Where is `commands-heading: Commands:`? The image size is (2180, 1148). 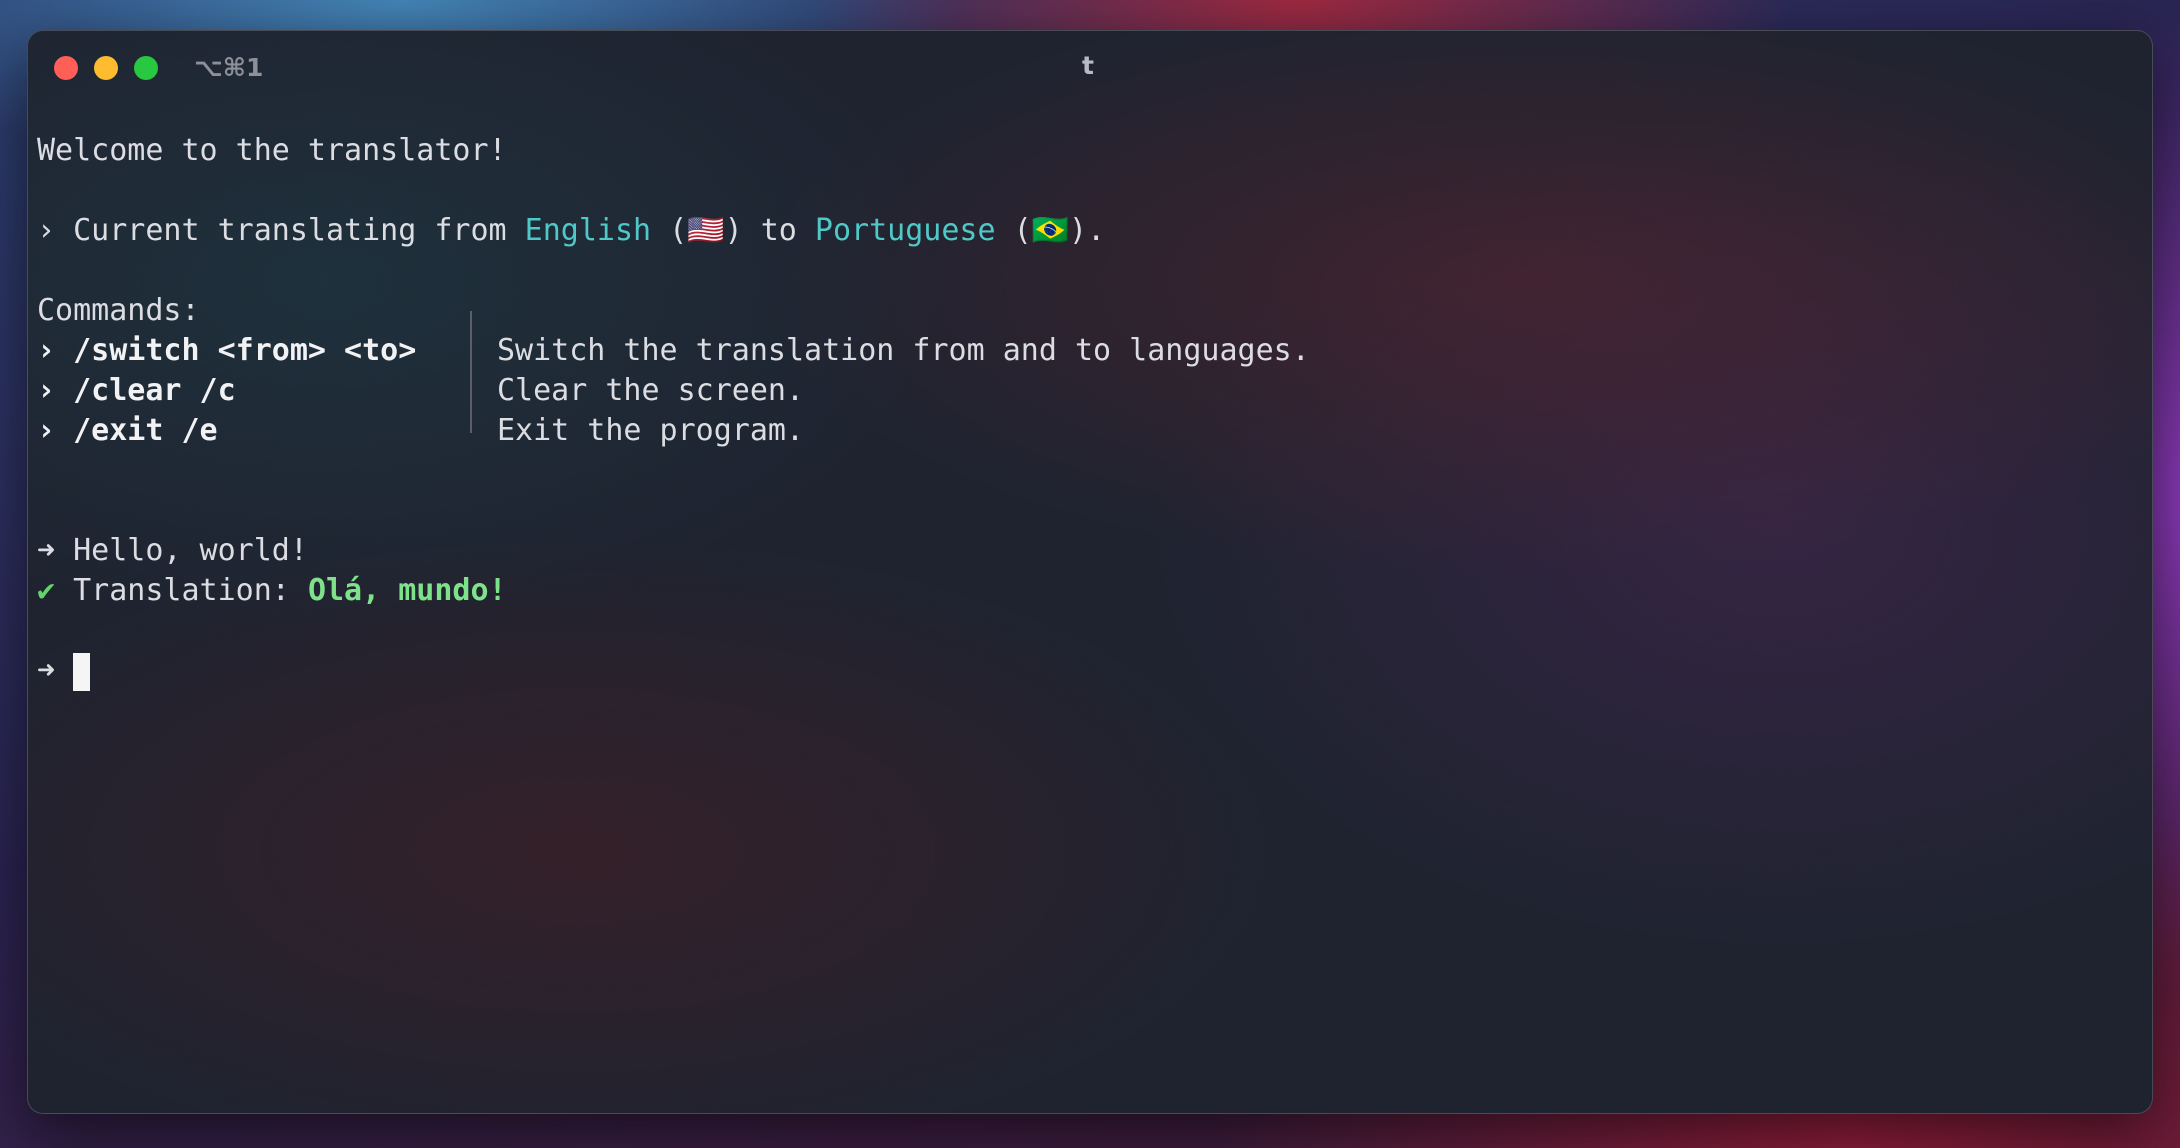
commands-heading: Commands: is located at coordinates (118, 310).